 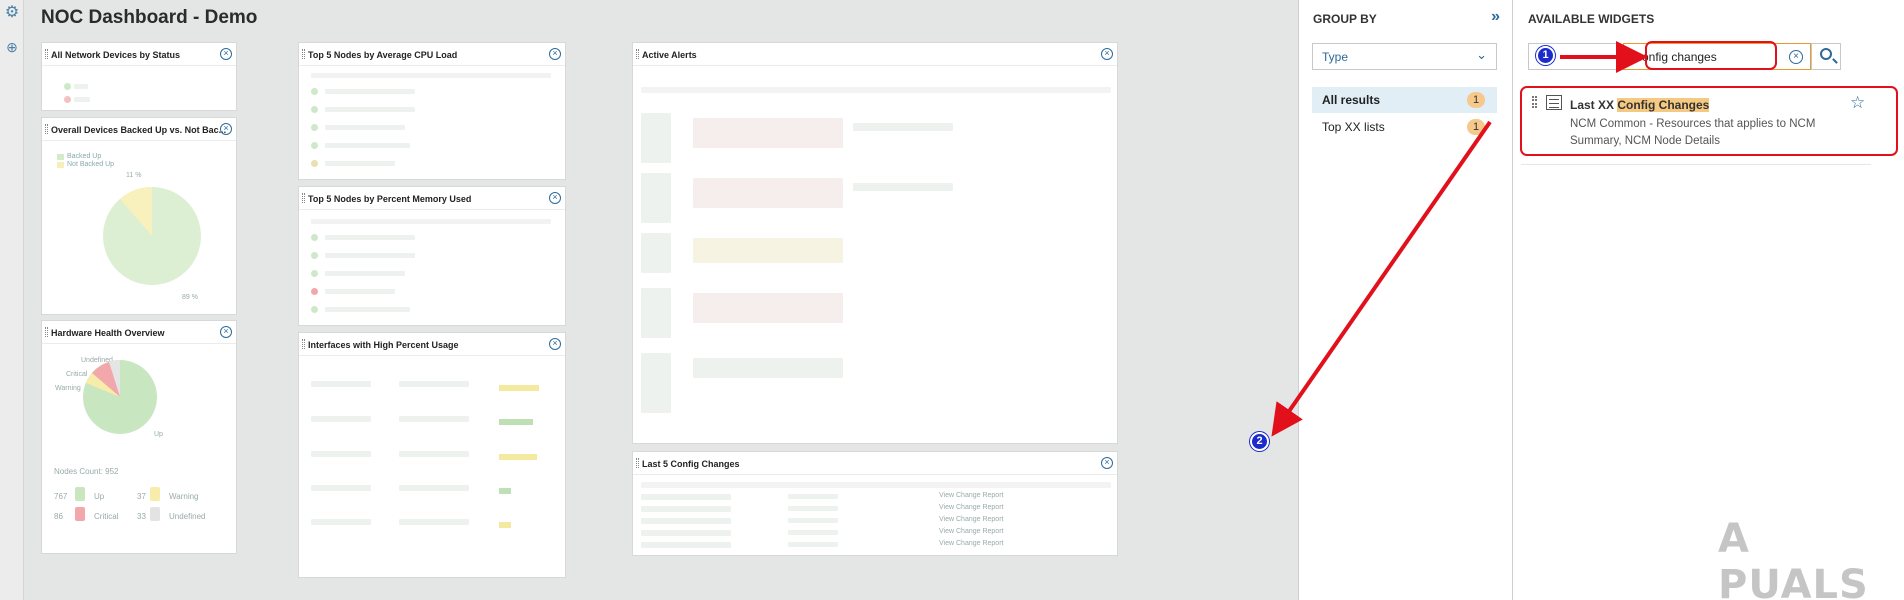 I want to click on step-badge-2: 2, so click(x=1259, y=441).